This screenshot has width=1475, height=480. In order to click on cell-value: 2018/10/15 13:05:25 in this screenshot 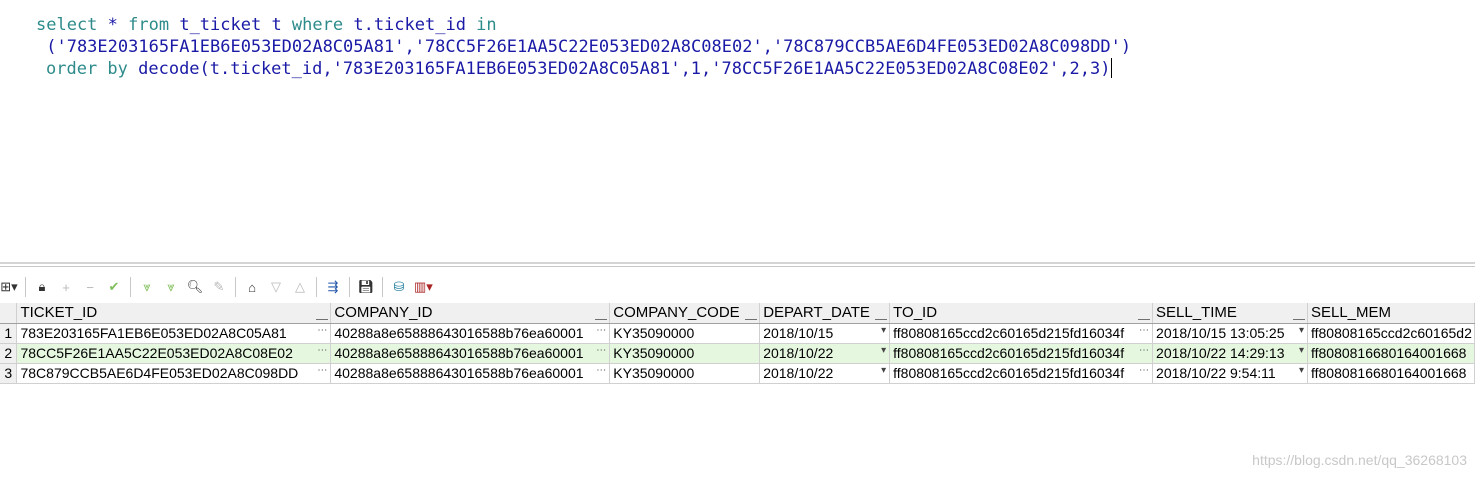, I will do `click(1220, 333)`.